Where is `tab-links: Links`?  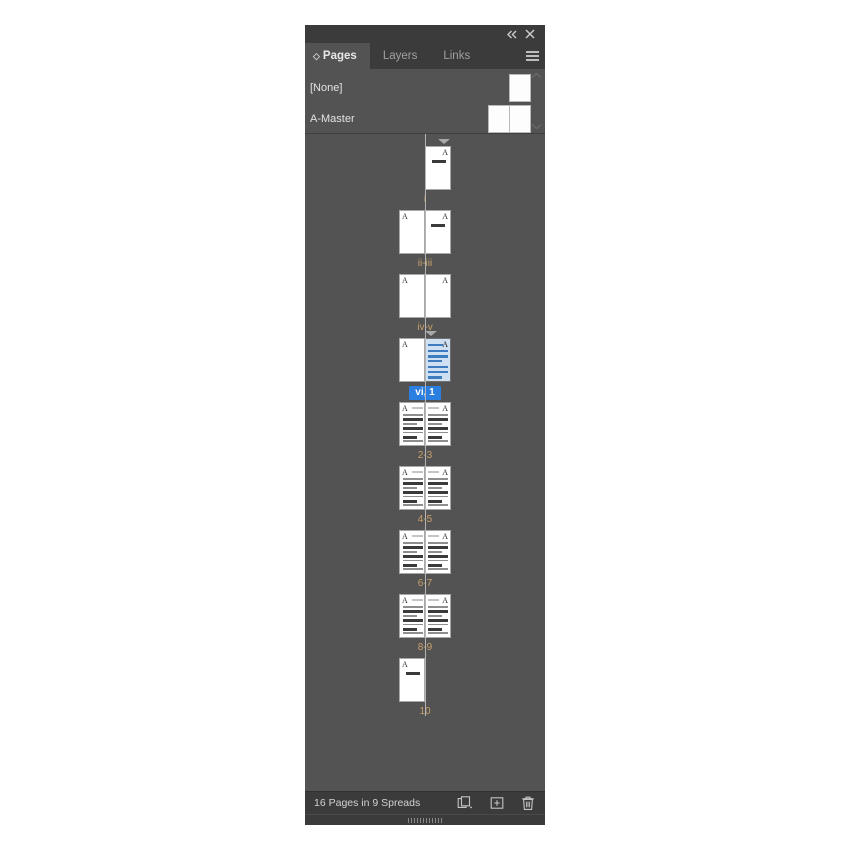 tab-links: Links is located at coordinates (457, 56).